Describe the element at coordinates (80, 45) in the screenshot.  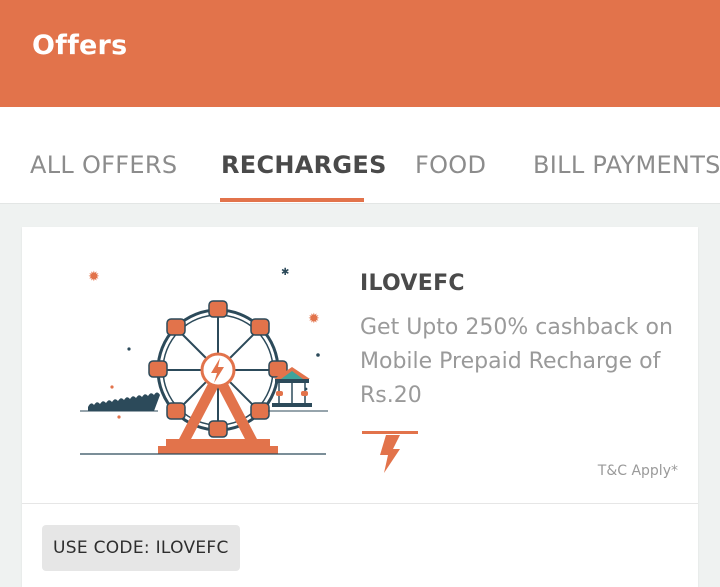
I see `page-title: Offers` at that location.